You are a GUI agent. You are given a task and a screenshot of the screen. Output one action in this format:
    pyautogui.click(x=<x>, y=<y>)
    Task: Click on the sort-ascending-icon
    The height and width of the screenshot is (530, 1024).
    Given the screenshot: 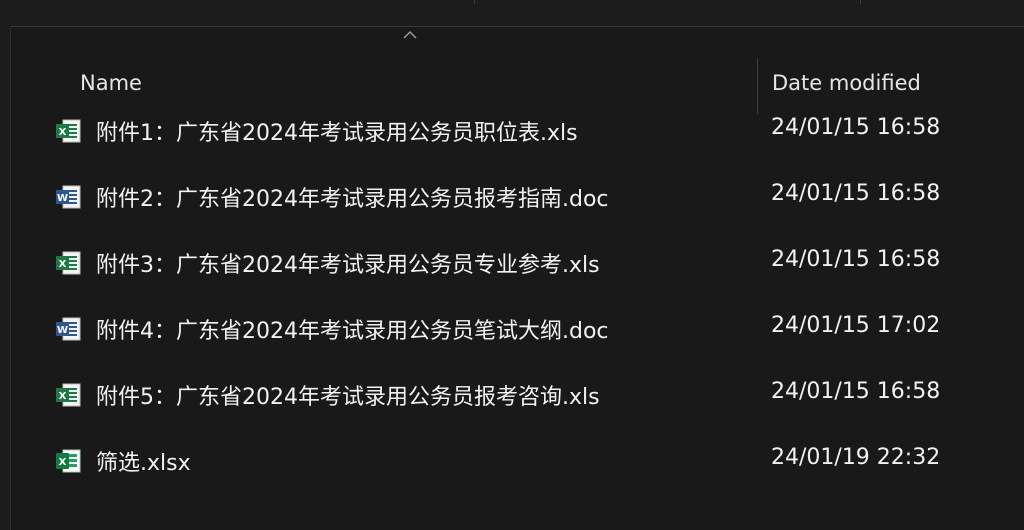 What is the action you would take?
    pyautogui.click(x=410, y=34)
    